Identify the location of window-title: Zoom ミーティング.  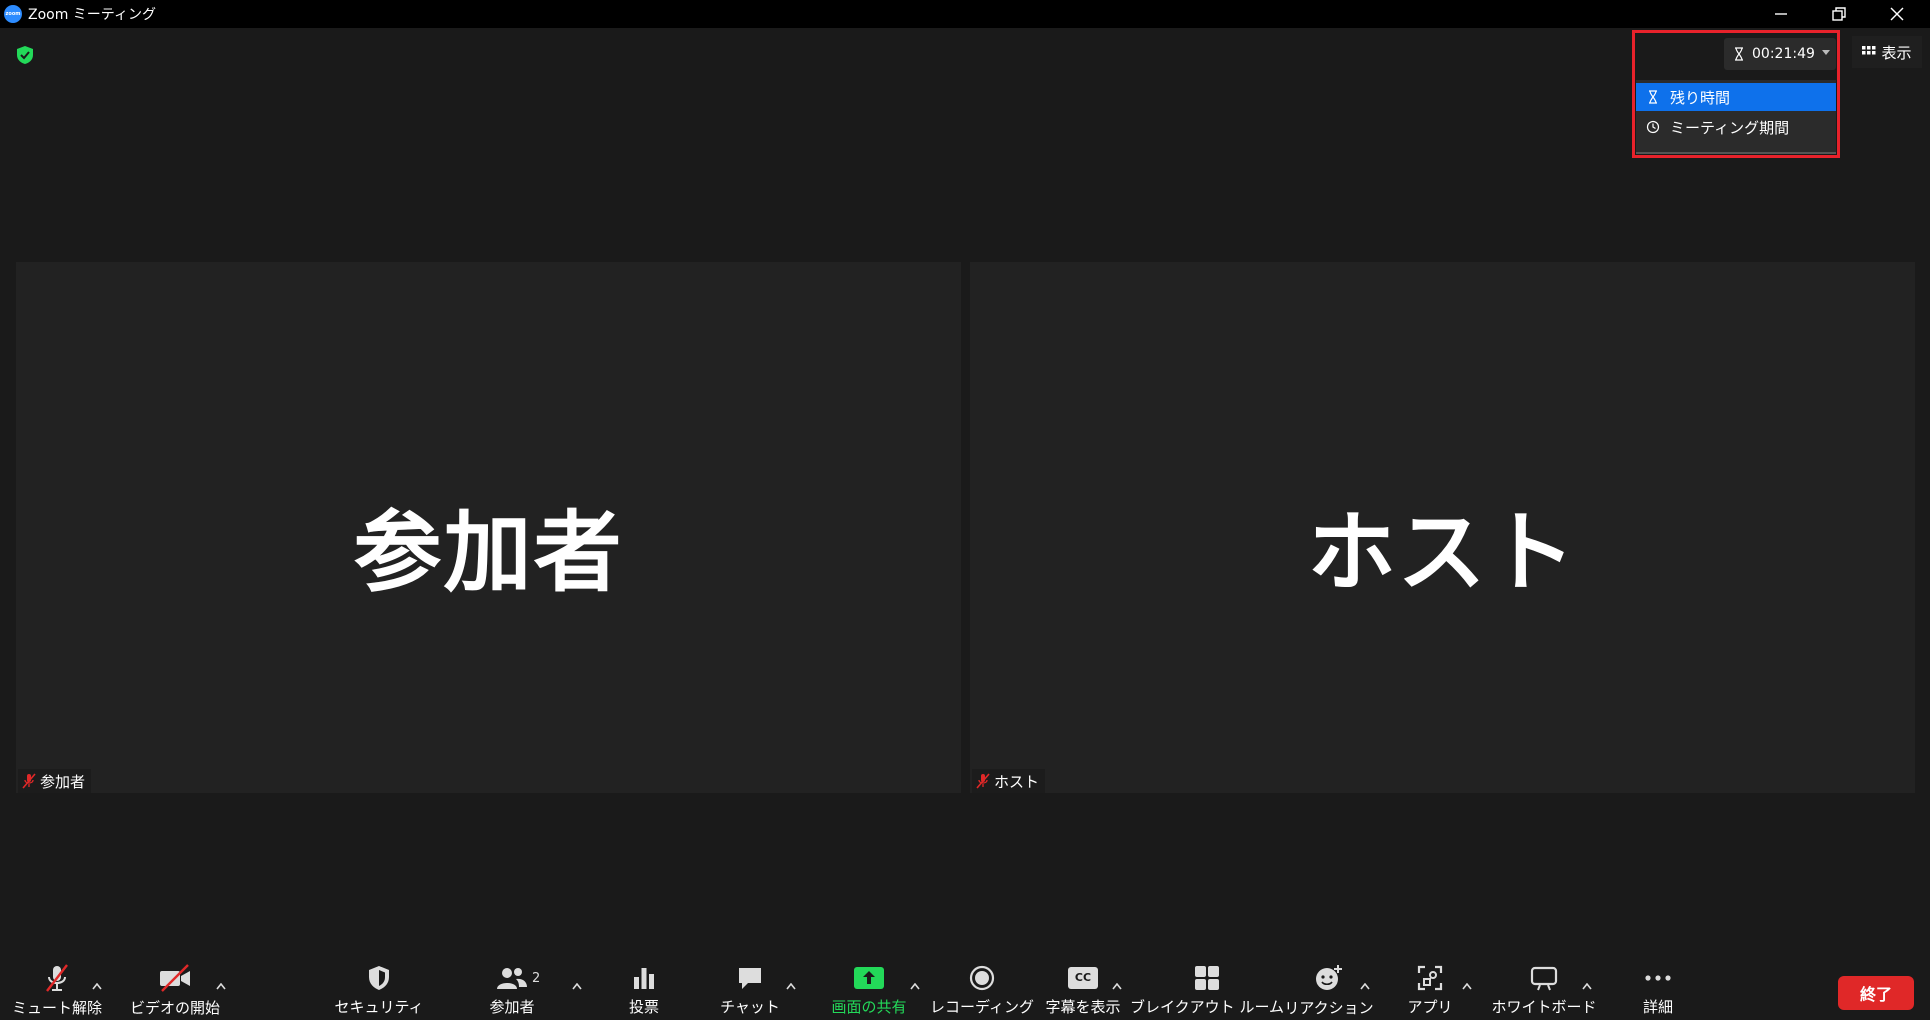
(92, 15).